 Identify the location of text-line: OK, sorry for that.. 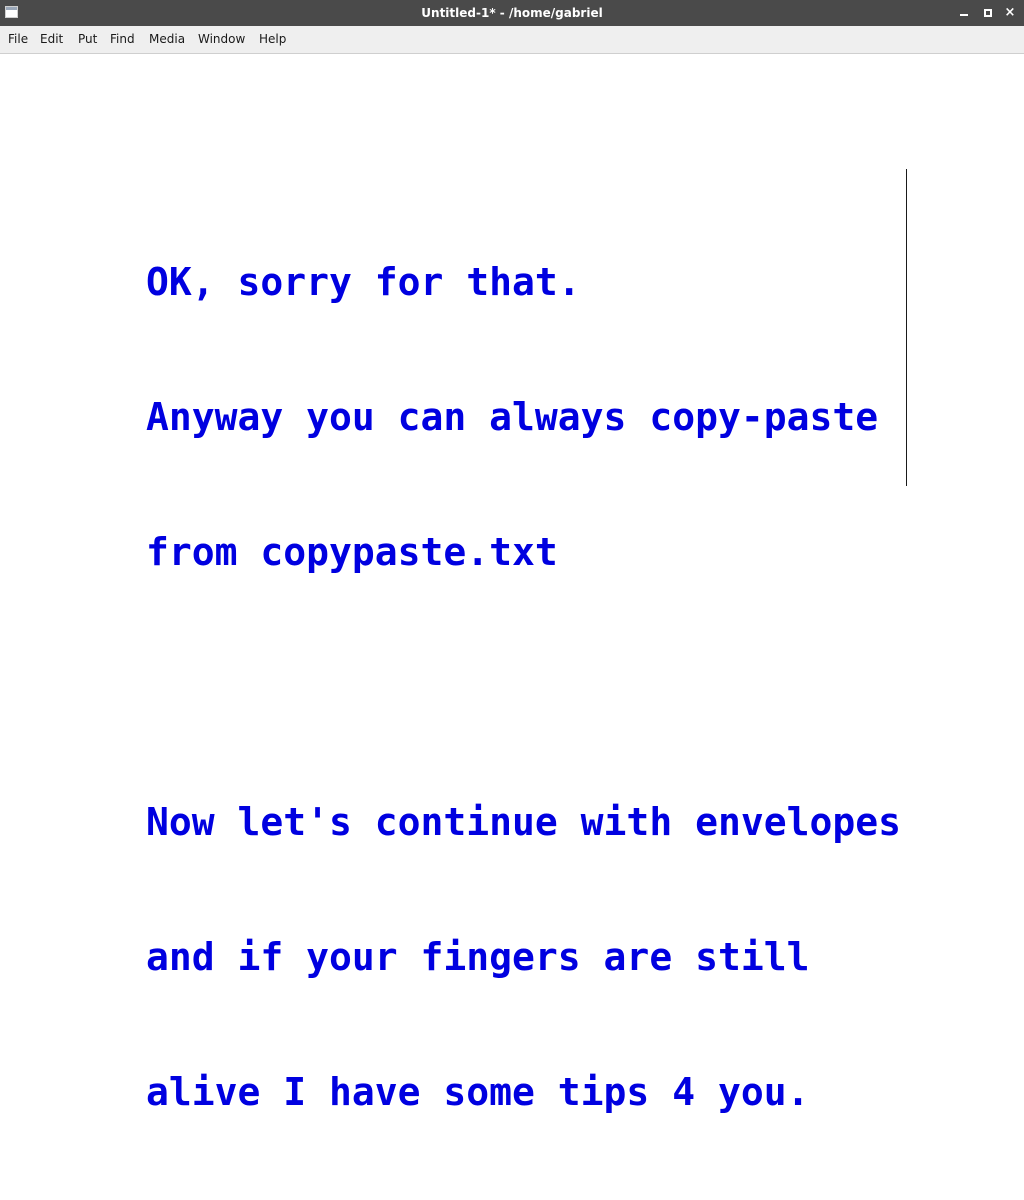
(531, 282).